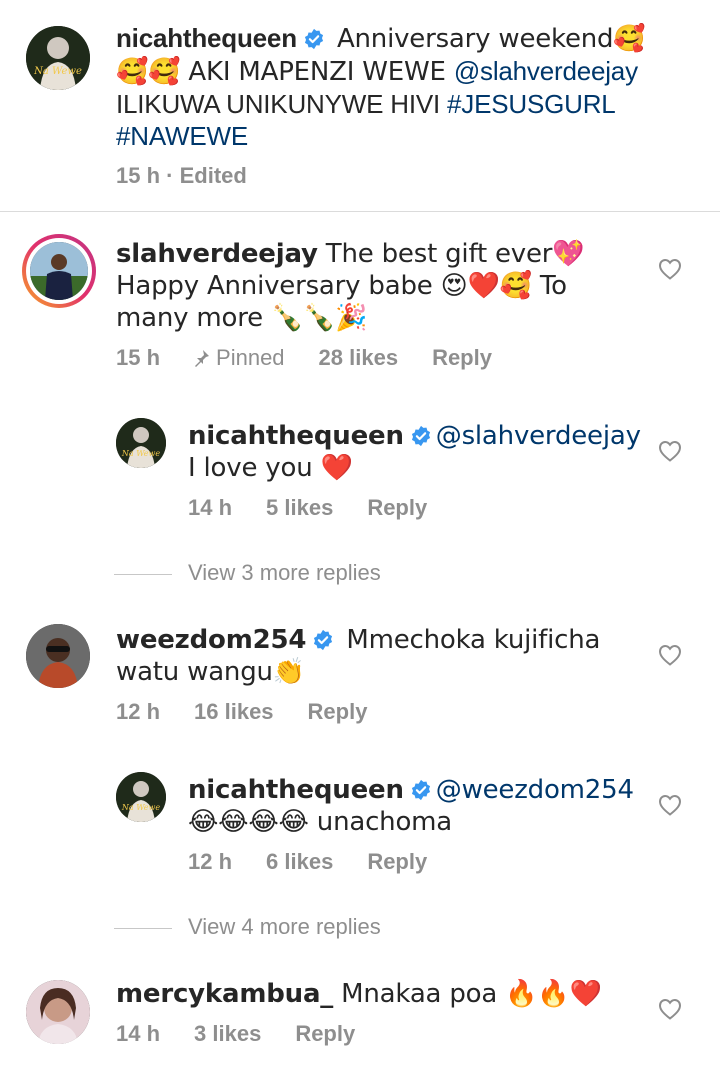 The width and height of the screenshot is (720, 1088). I want to click on username: slahverdeejay, so click(217, 254).